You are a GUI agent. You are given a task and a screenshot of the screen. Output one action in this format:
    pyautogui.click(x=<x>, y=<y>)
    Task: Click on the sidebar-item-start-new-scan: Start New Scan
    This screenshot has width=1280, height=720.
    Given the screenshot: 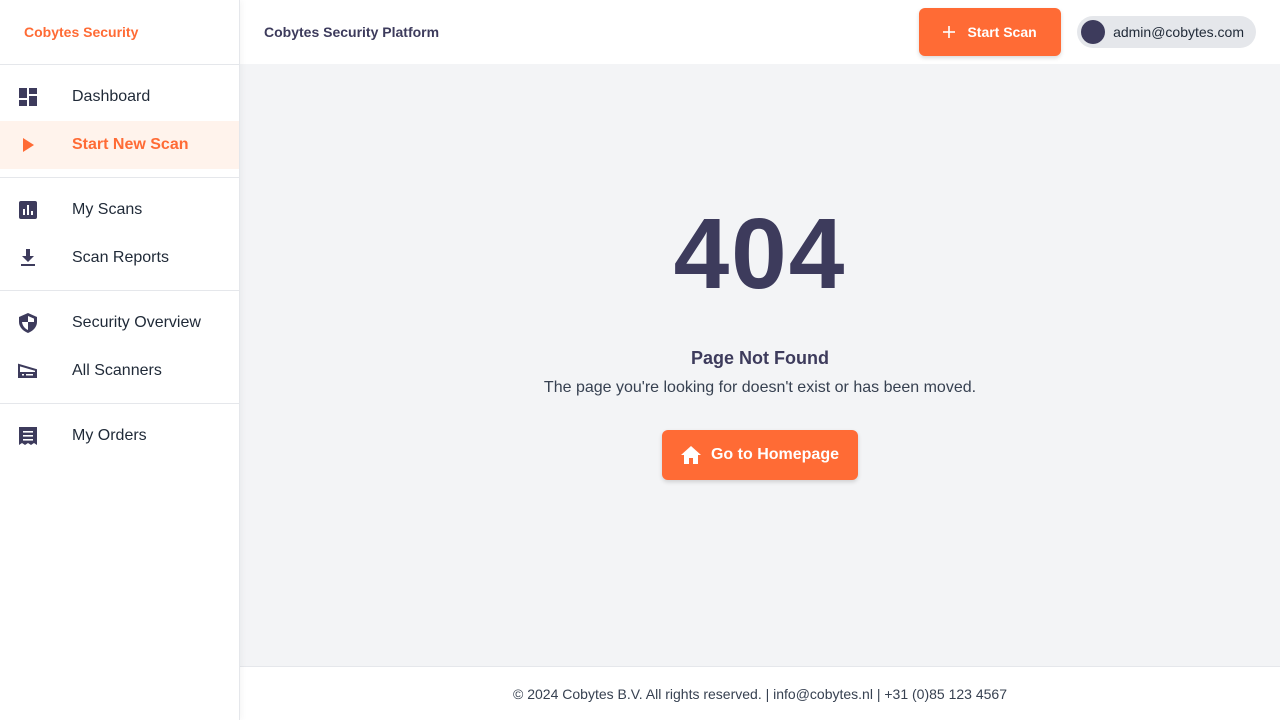 What is the action you would take?
    pyautogui.click(x=119, y=145)
    